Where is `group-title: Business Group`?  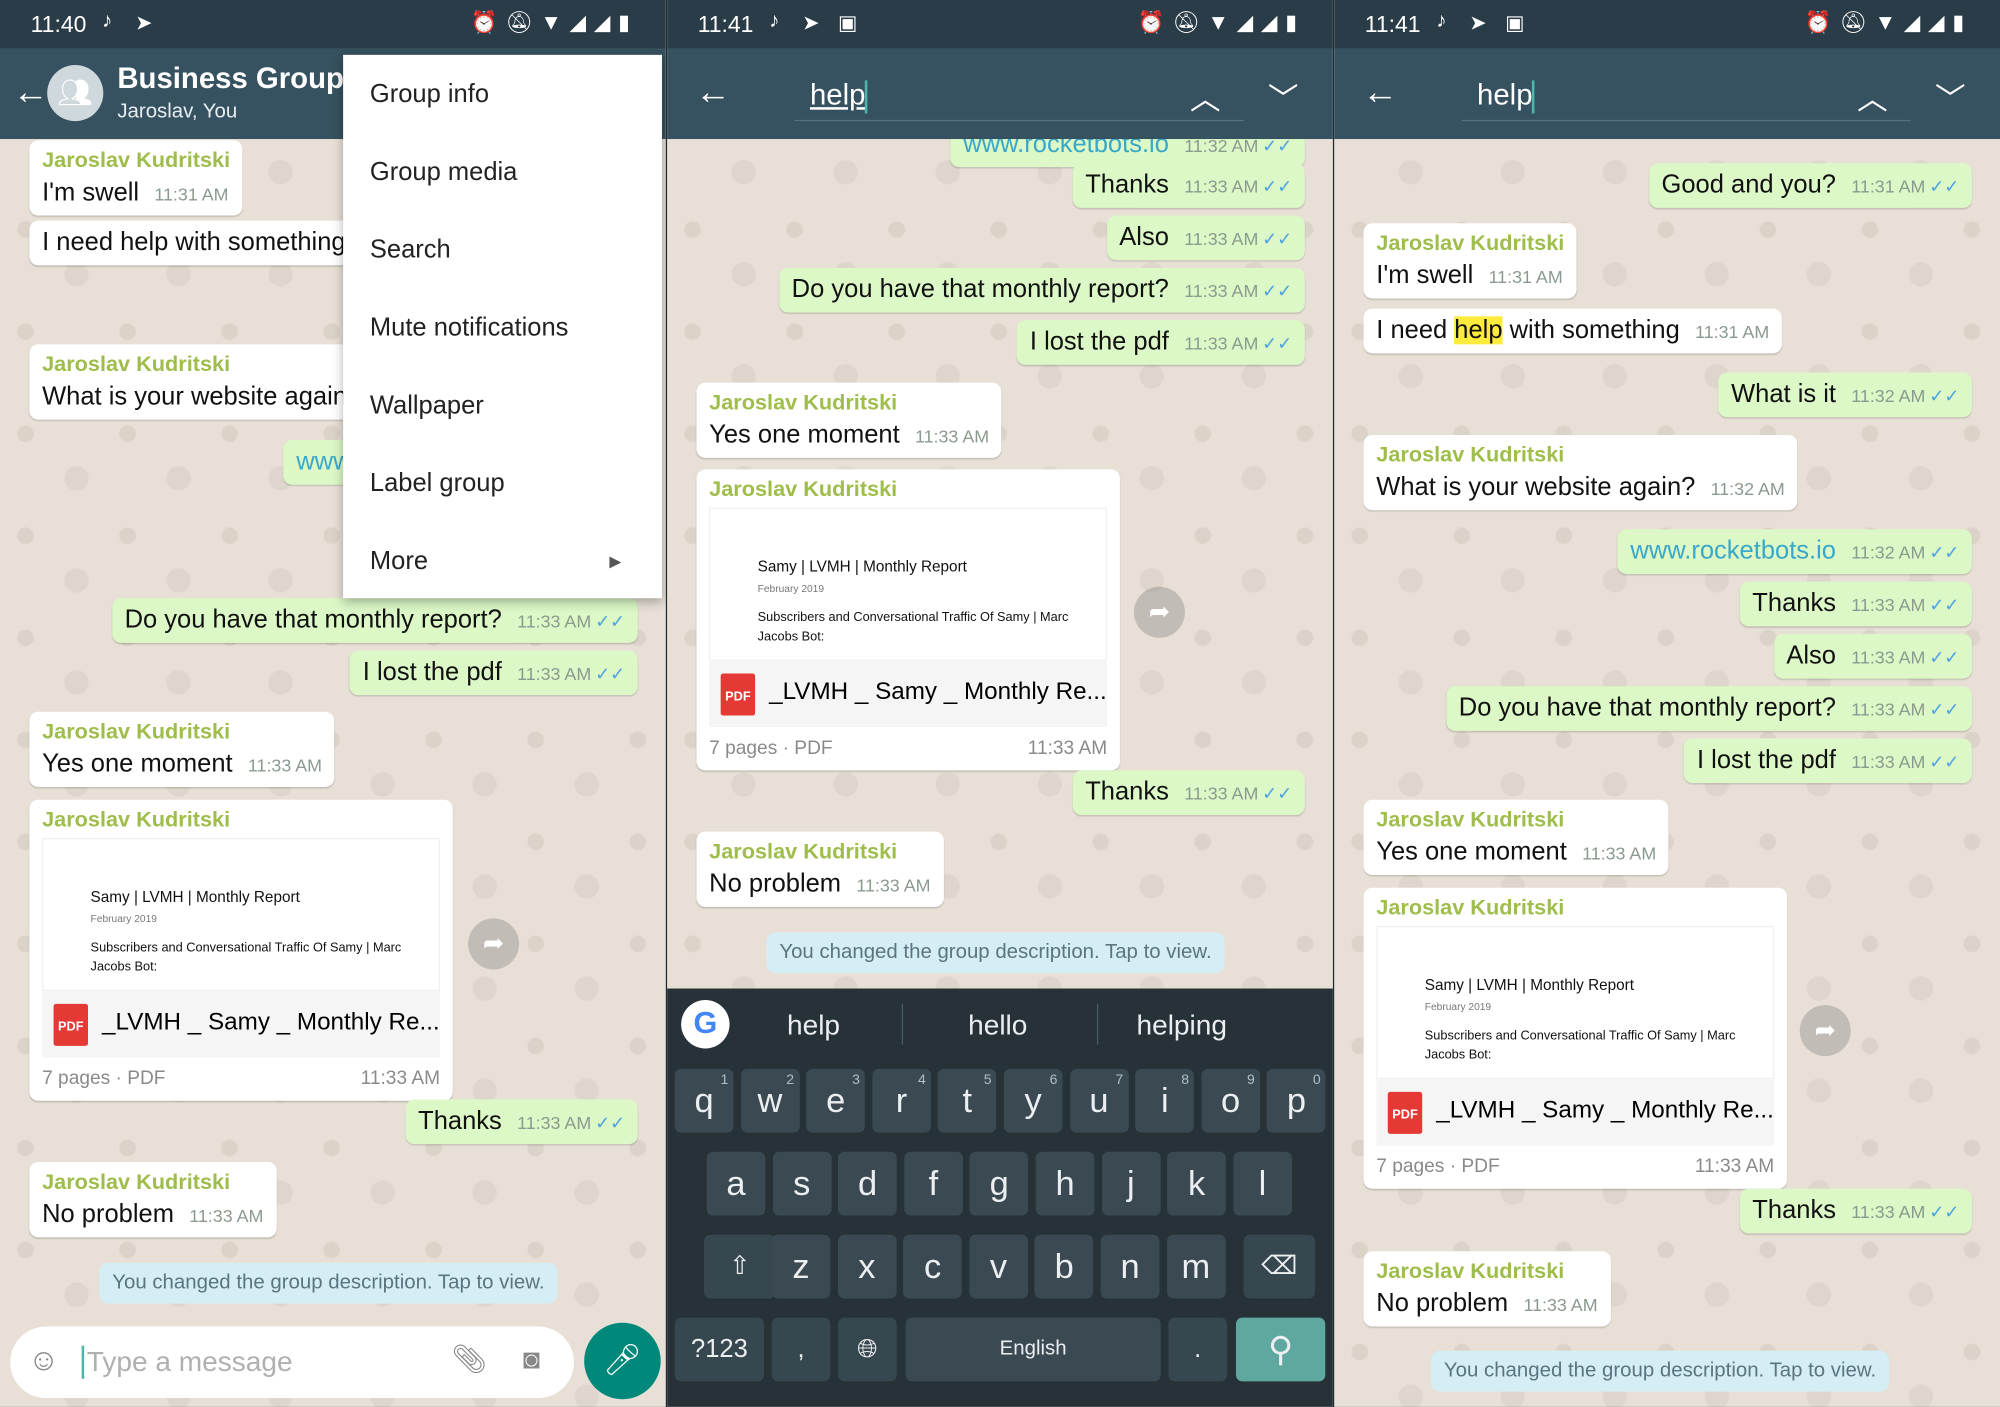
group-title: Business Group is located at coordinates (230, 78).